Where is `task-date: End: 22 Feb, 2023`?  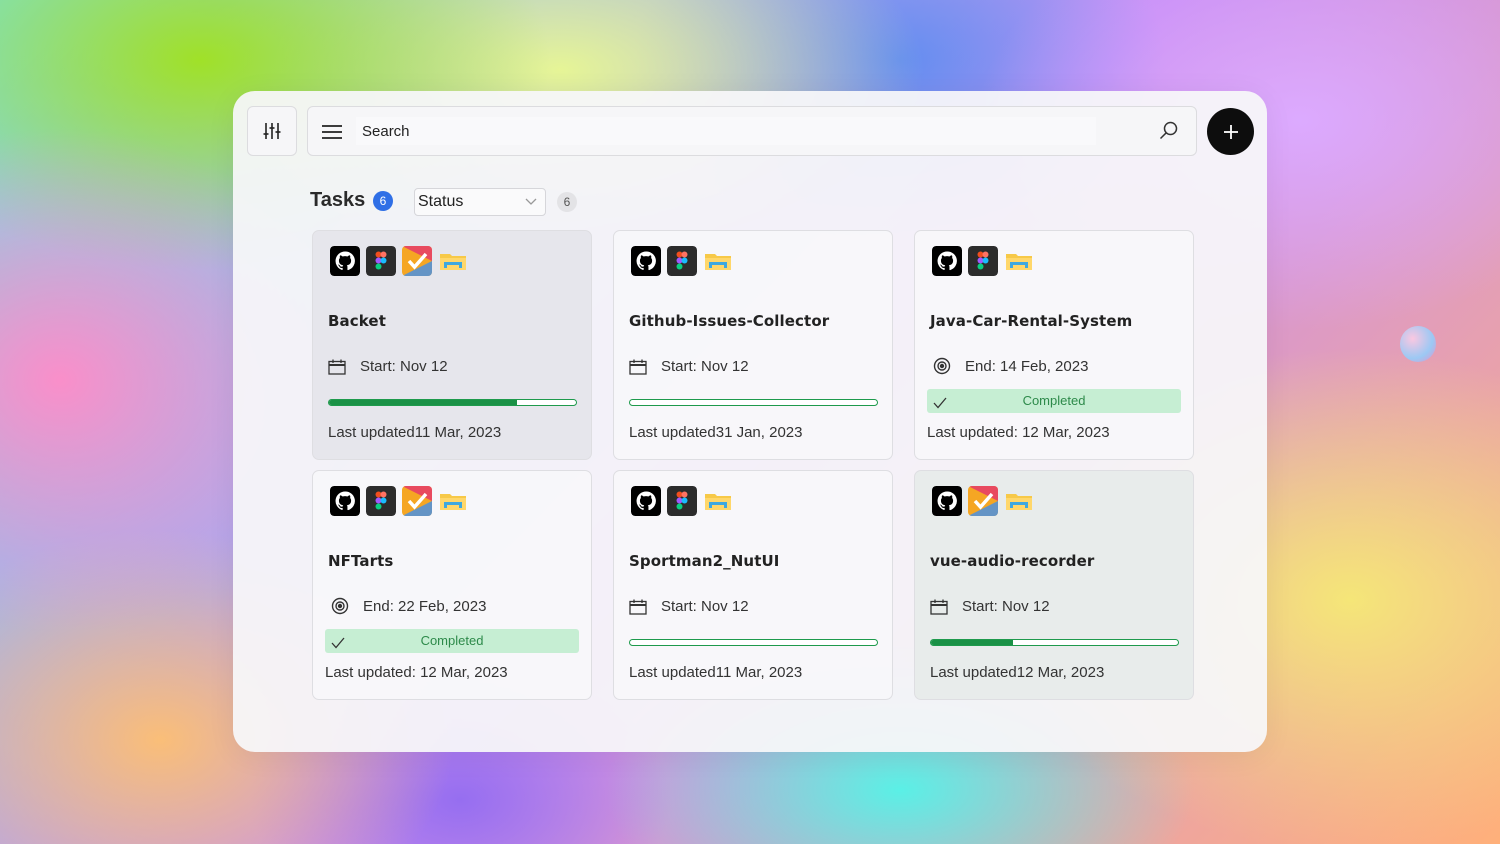 task-date: End: 22 Feb, 2023 is located at coordinates (408, 606).